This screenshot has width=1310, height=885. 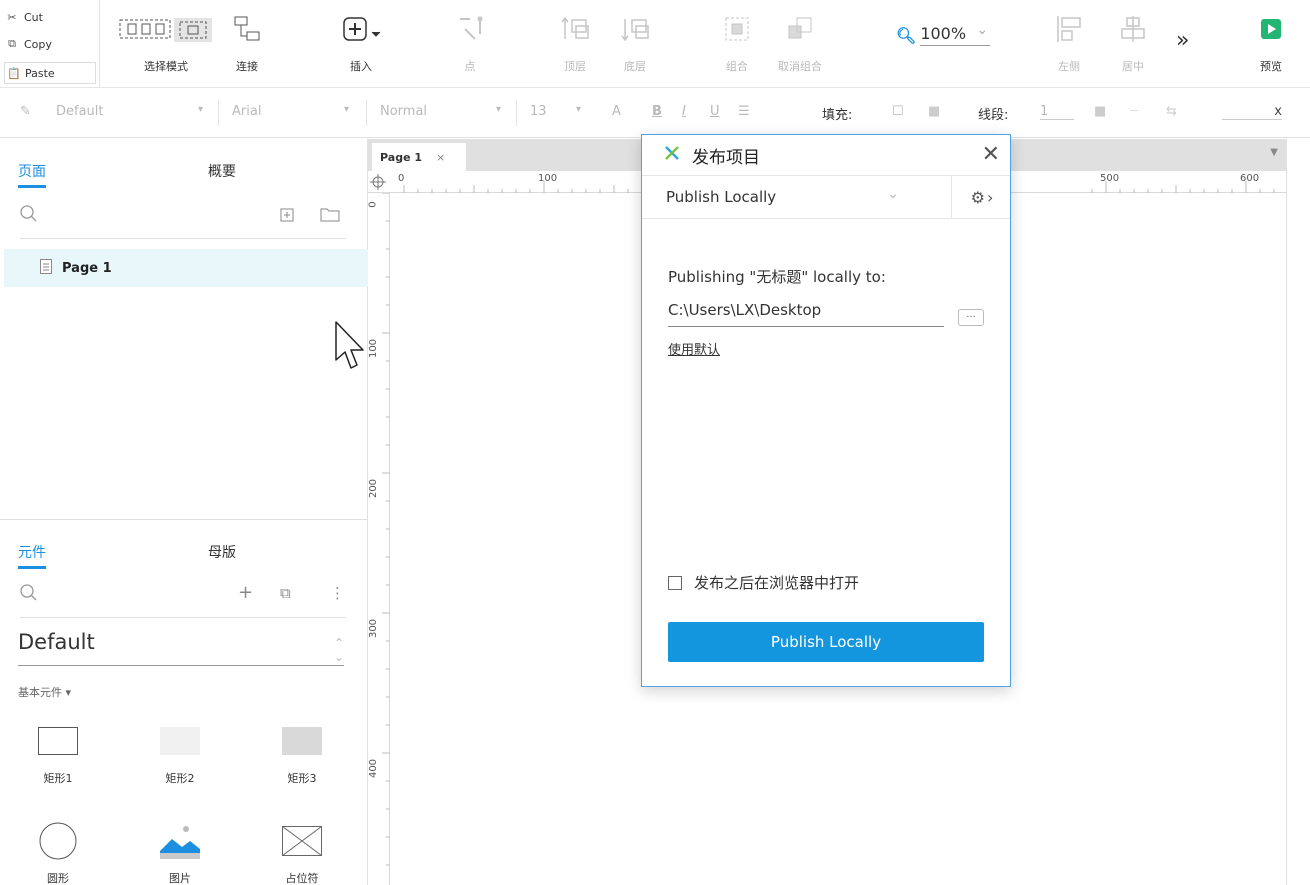 What do you see at coordinates (113, 174) in the screenshot?
I see `tab-pages: 页面` at bounding box center [113, 174].